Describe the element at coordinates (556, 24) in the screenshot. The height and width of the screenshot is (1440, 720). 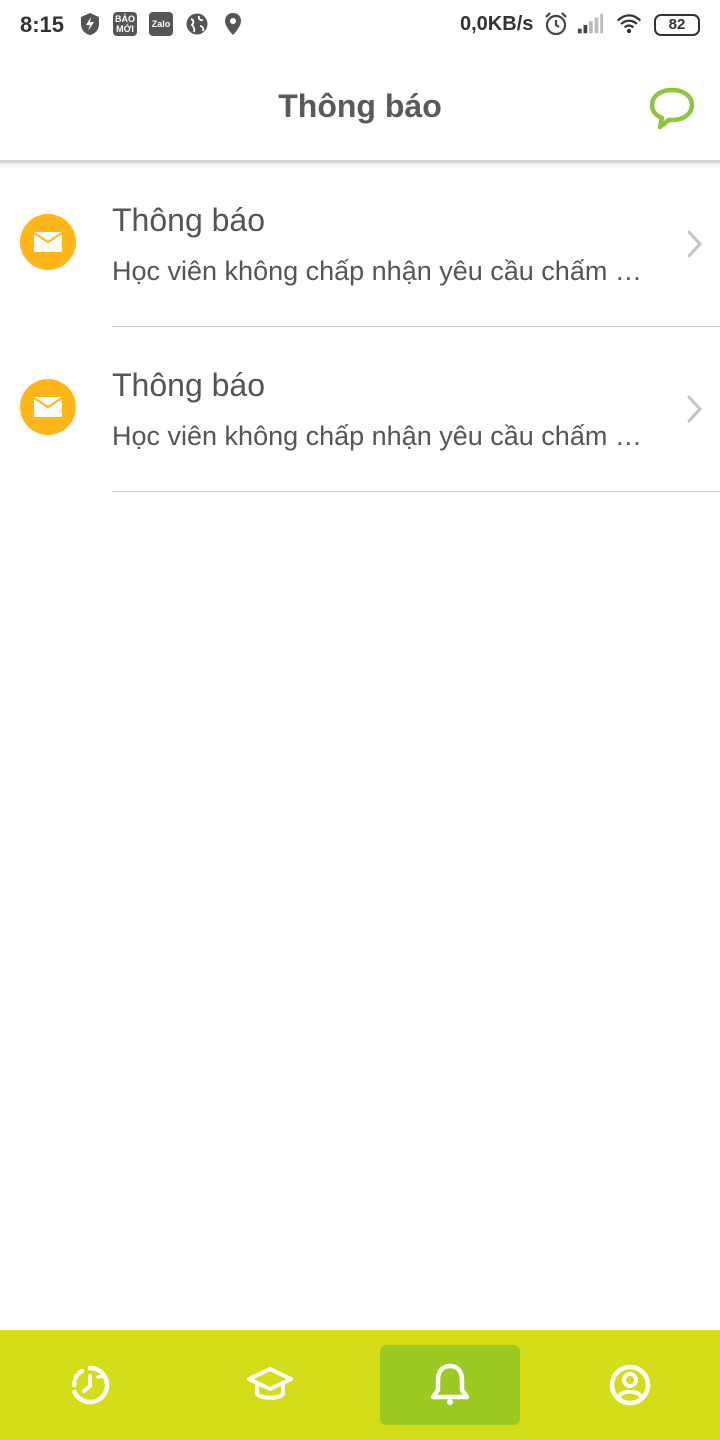
I see `alarm-icon` at that location.